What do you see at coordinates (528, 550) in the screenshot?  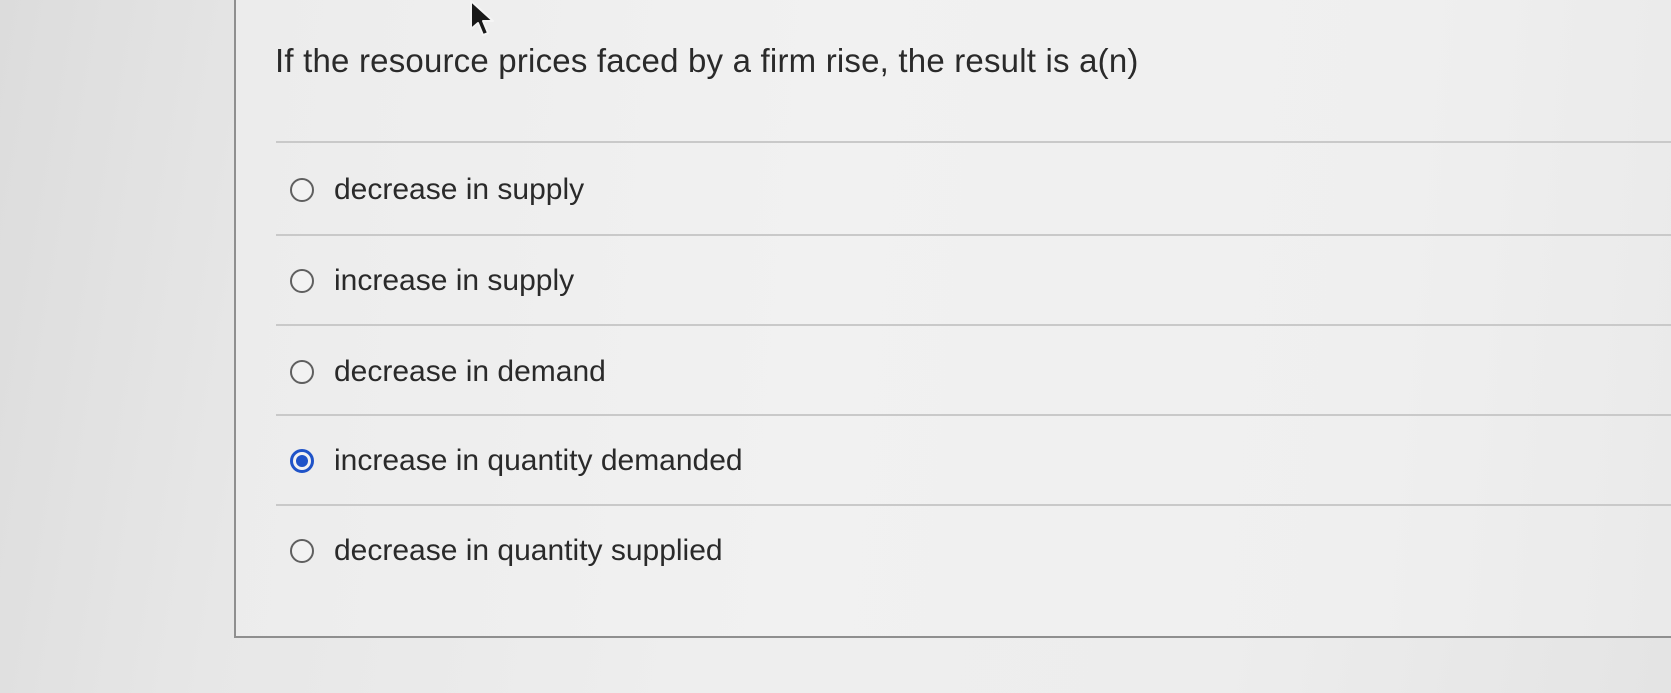 I see `option-label: decrease in quantity supplied` at bounding box center [528, 550].